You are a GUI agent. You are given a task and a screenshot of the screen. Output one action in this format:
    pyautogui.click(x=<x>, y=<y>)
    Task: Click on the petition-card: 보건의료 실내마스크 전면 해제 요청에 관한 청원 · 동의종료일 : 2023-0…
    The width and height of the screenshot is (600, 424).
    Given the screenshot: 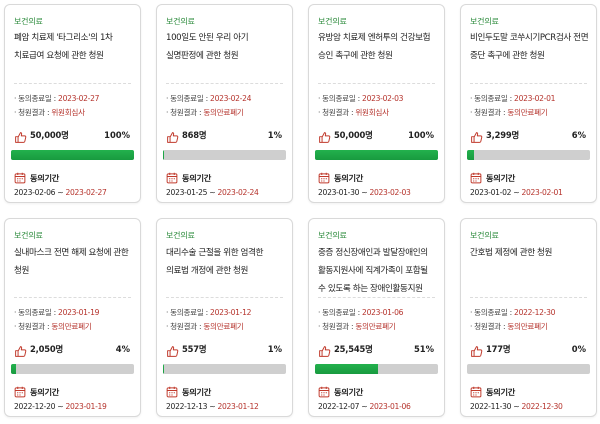 What is the action you would take?
    pyautogui.click(x=72, y=317)
    